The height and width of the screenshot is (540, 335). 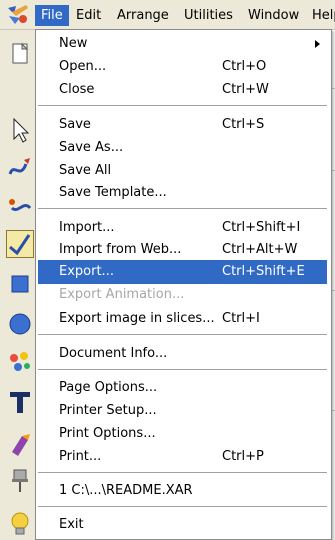 I want to click on push-pin-icon, so click(x=20, y=480).